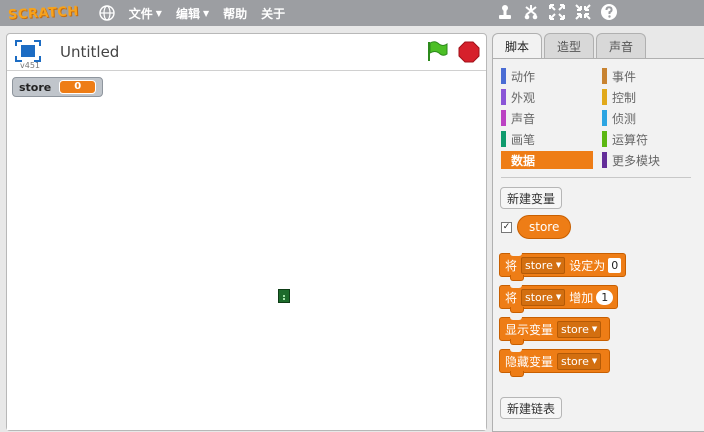 The width and height of the screenshot is (704, 432). I want to click on help-icon, so click(609, 12).